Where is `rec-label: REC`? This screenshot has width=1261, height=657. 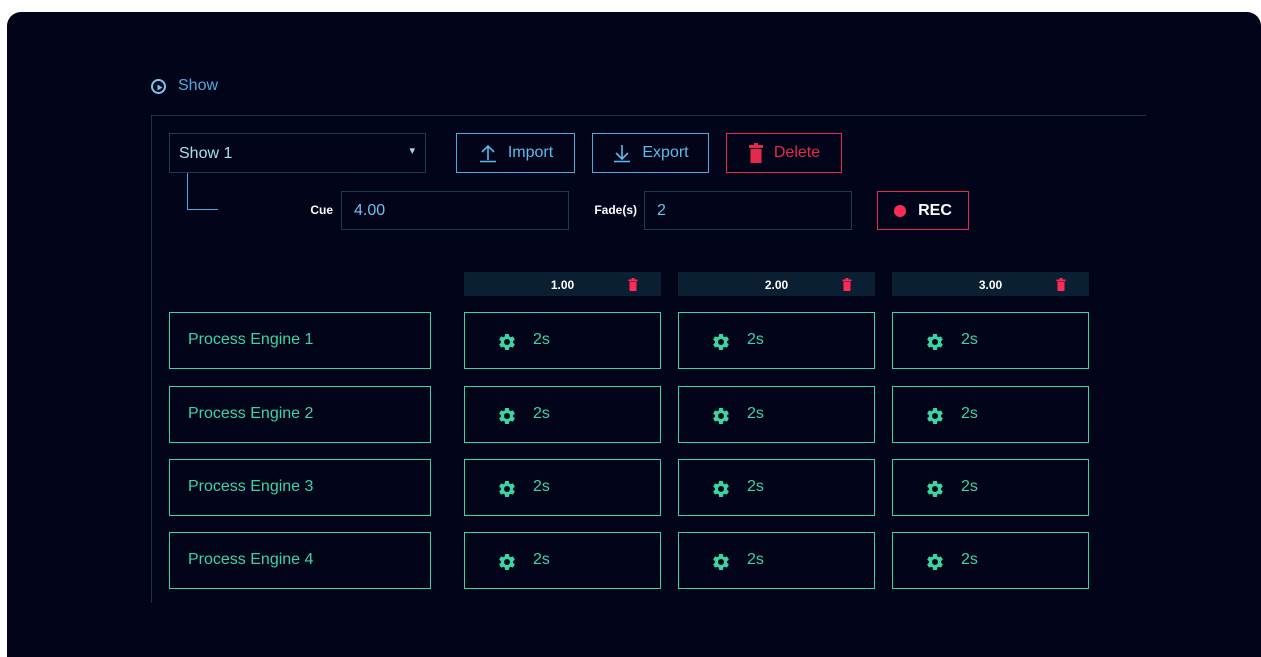 rec-label: REC is located at coordinates (935, 210).